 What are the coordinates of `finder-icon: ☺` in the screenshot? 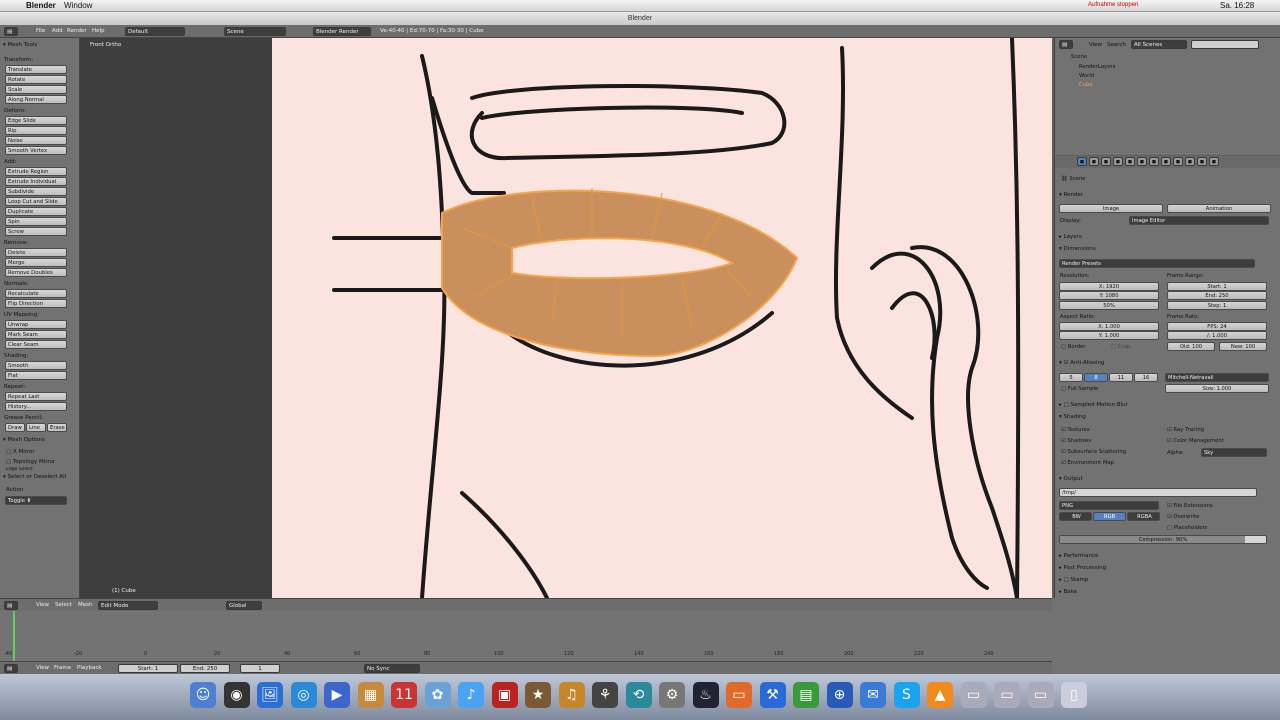 It's located at (203, 695).